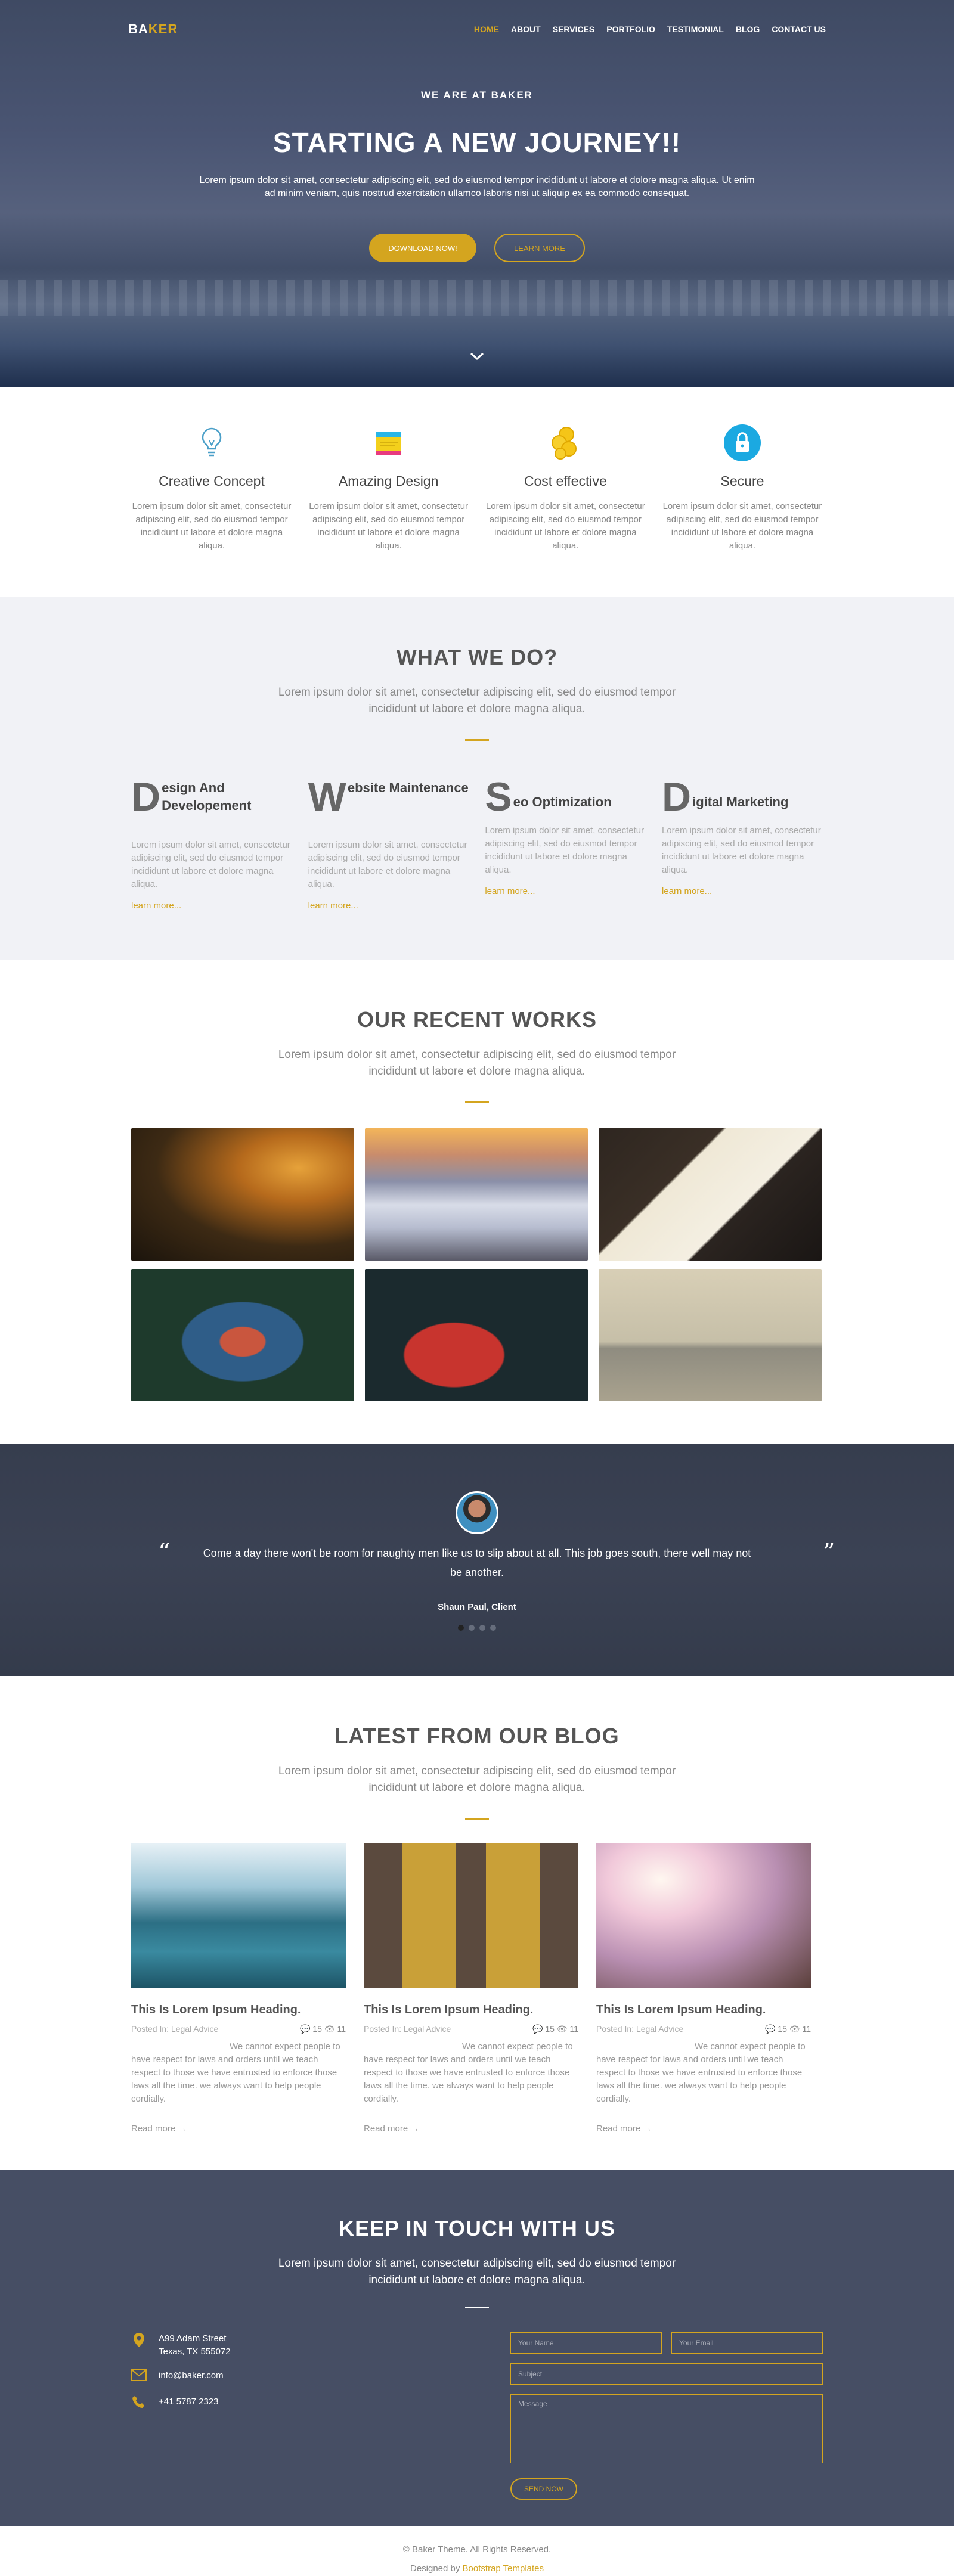 This screenshot has width=954, height=2576. What do you see at coordinates (238, 1916) in the screenshot?
I see `post-image-canoe` at bounding box center [238, 1916].